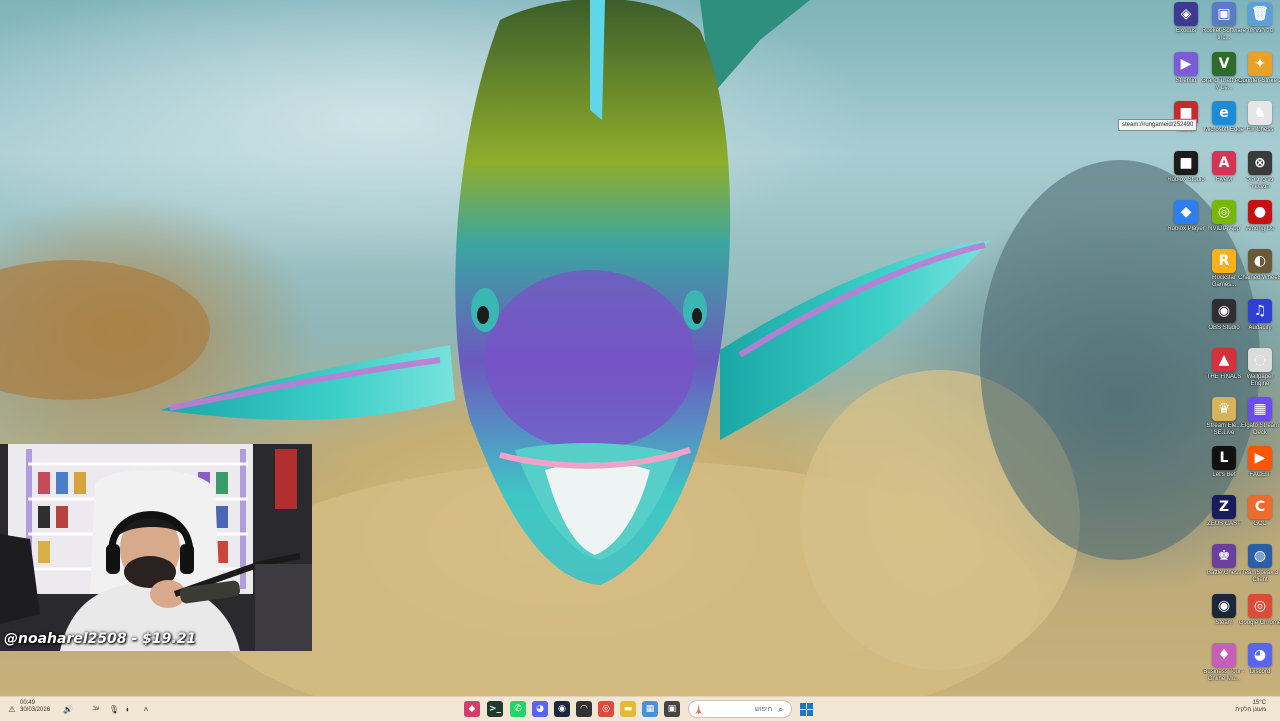 This screenshot has height=721, width=1280. I want to click on volume-icon: 🔊, so click(68, 709).